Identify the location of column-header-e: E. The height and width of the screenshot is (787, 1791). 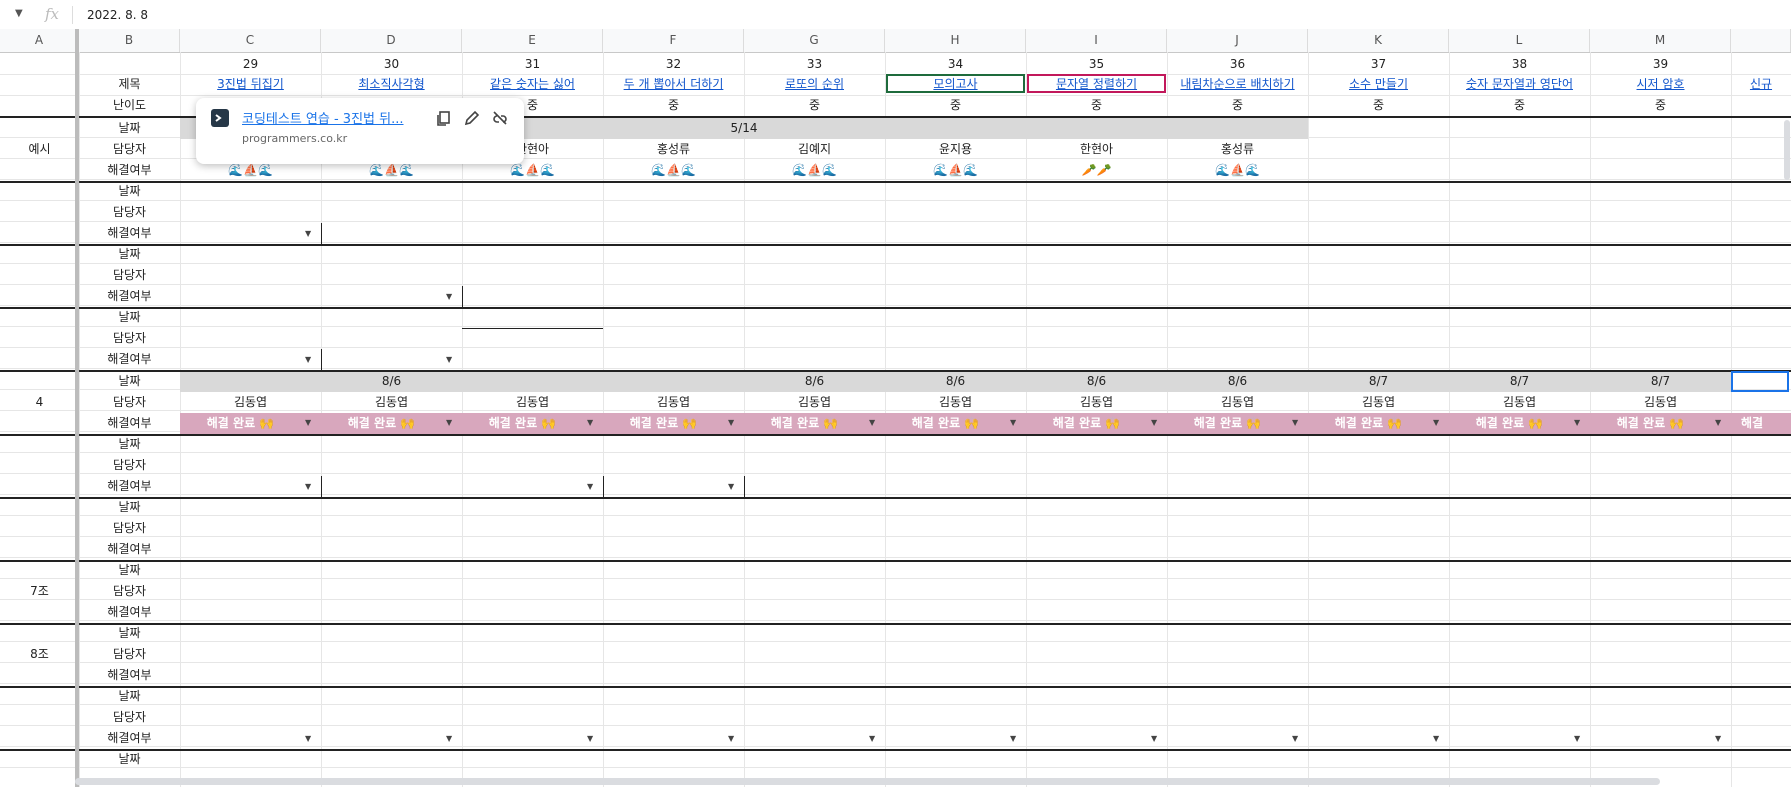
(532, 40).